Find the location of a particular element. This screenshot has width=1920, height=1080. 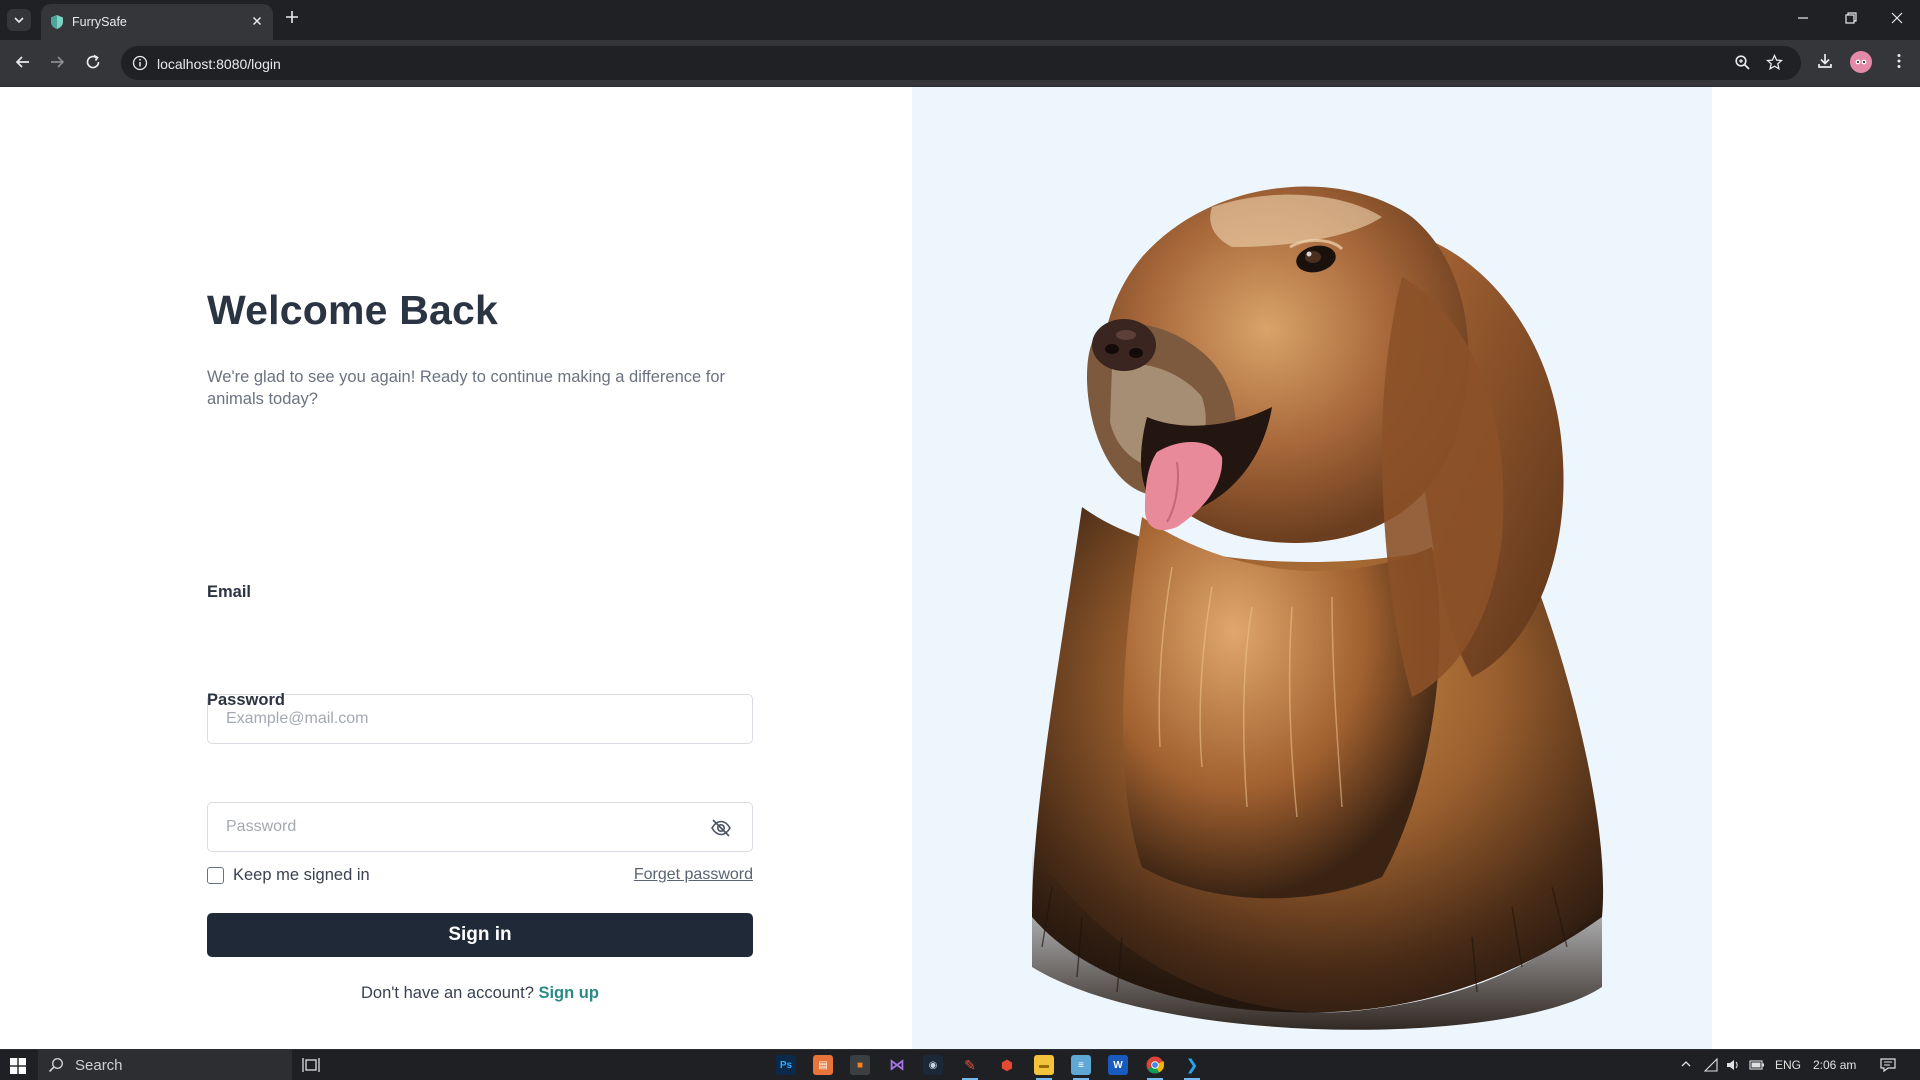

tab-list-button is located at coordinates (19, 20).